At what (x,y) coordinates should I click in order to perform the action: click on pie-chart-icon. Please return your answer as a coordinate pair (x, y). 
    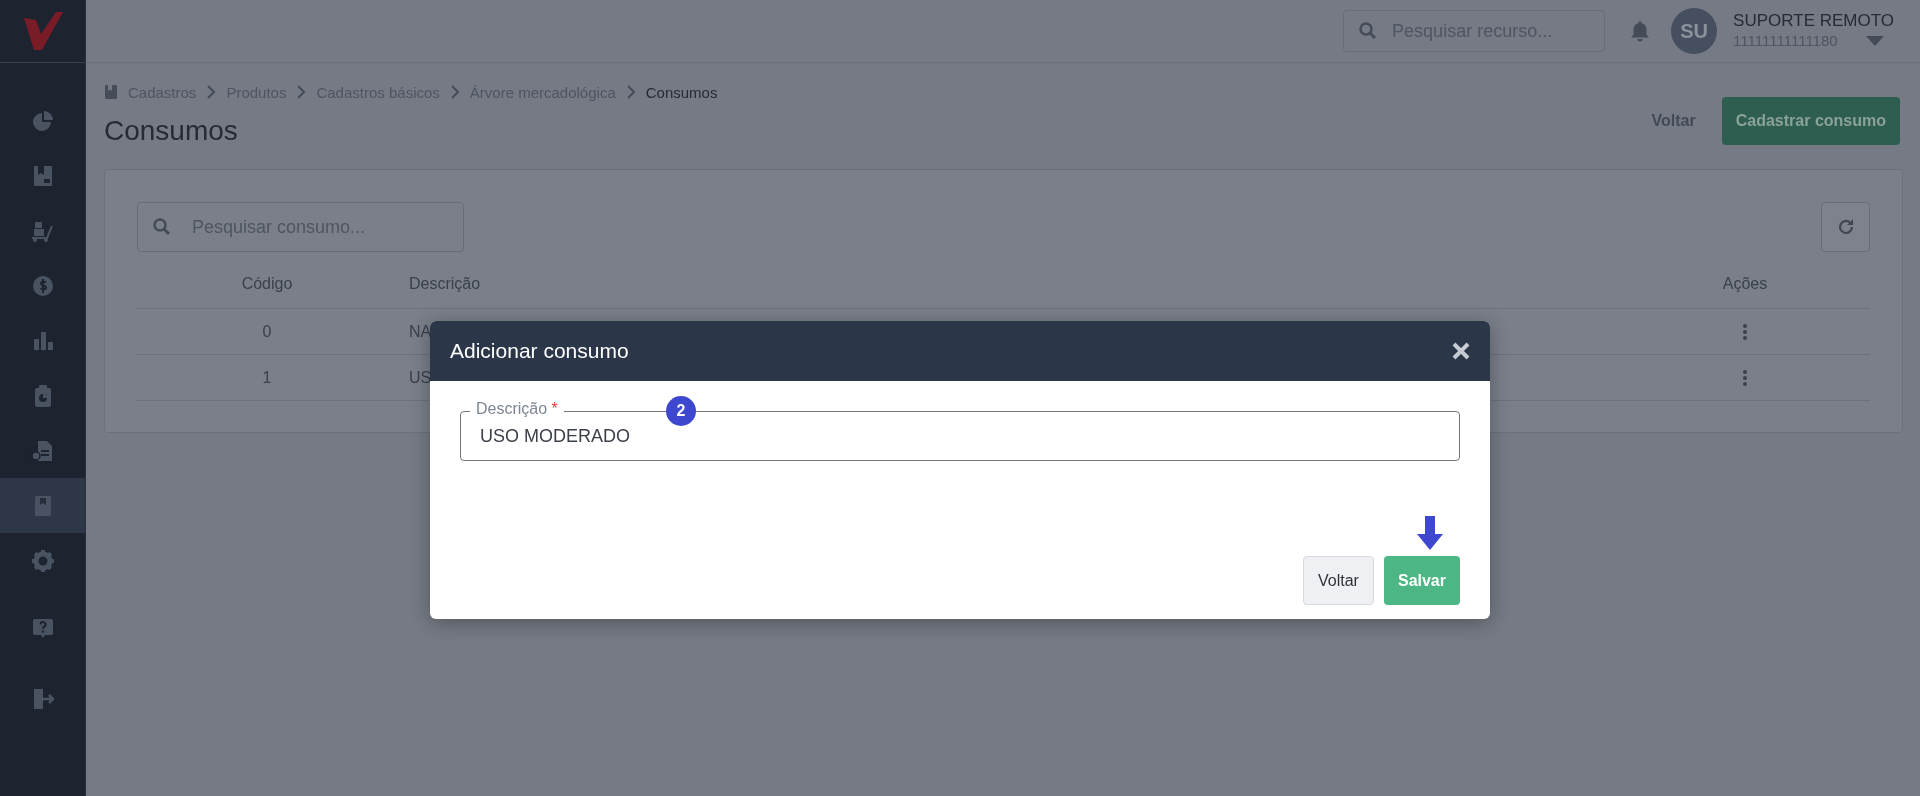
    Looking at the image, I should click on (42, 120).